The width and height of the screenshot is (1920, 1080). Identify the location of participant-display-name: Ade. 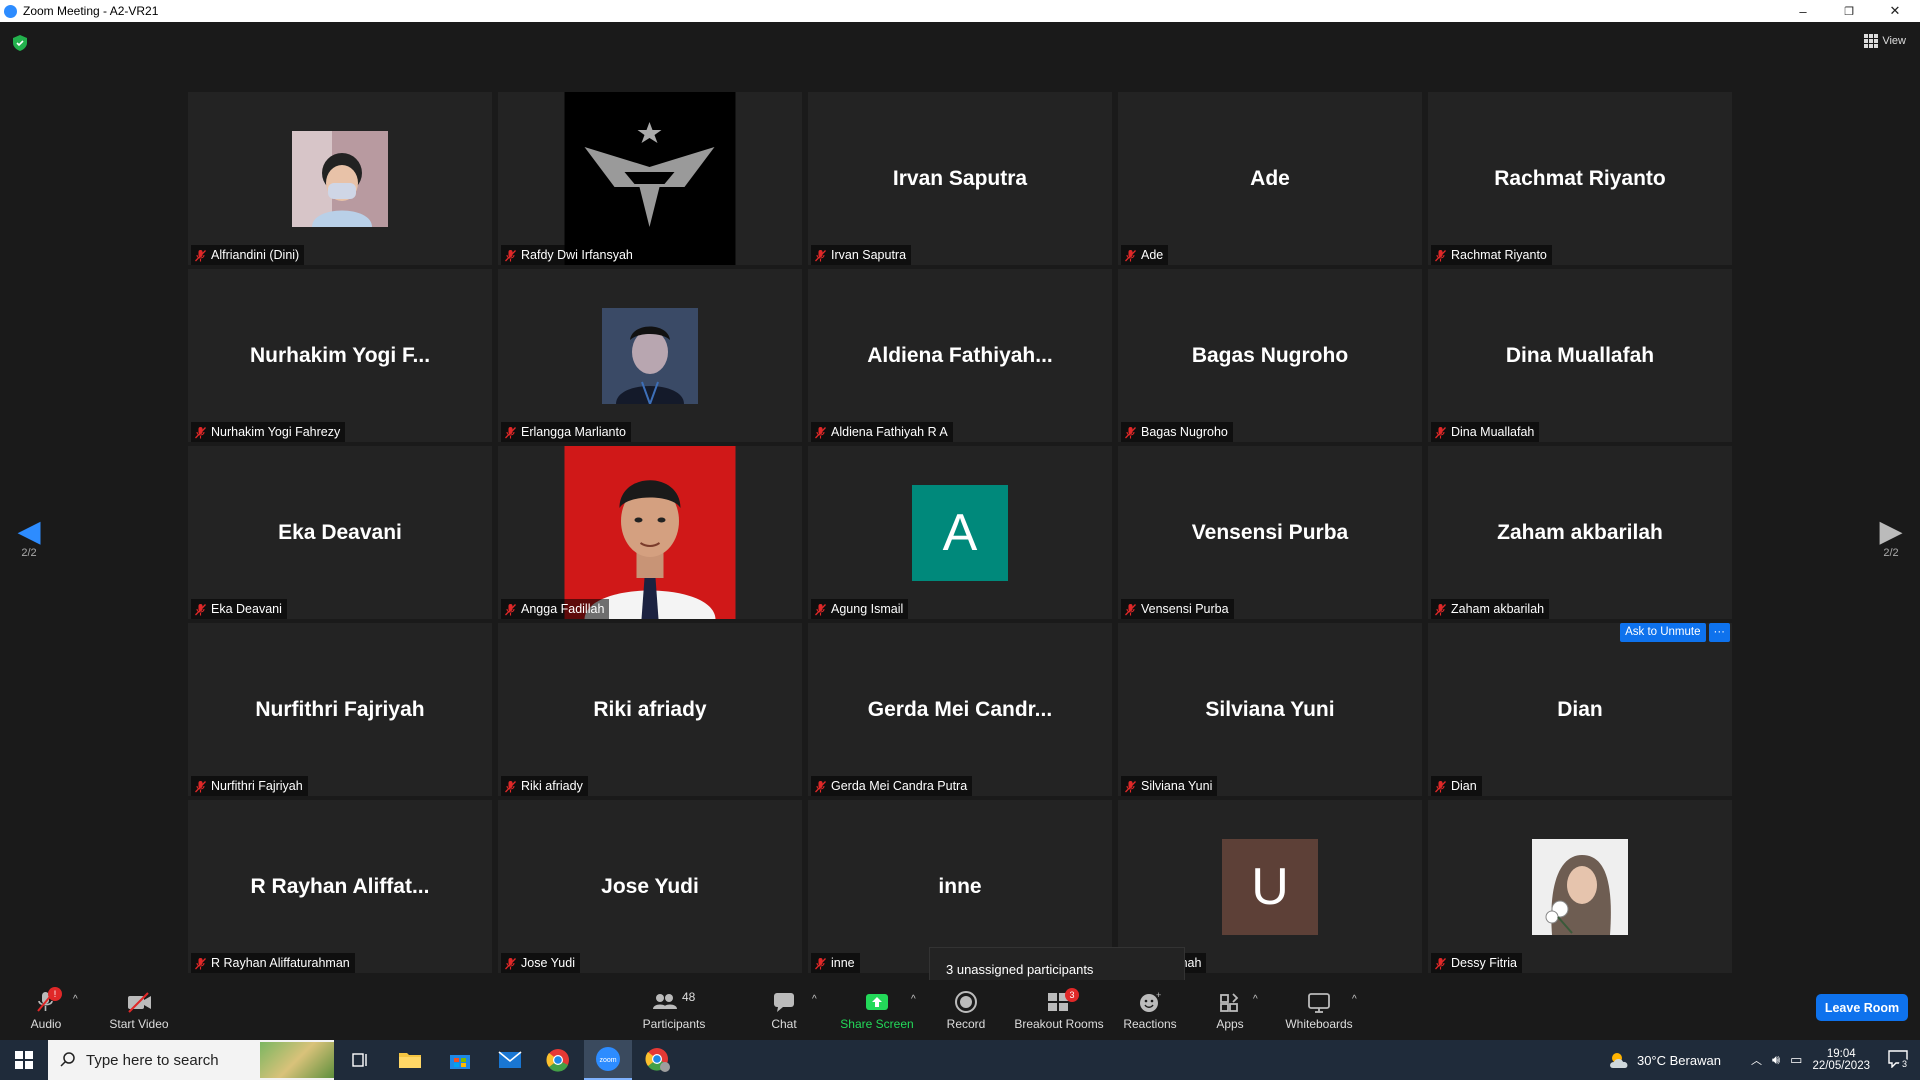
(1270, 178).